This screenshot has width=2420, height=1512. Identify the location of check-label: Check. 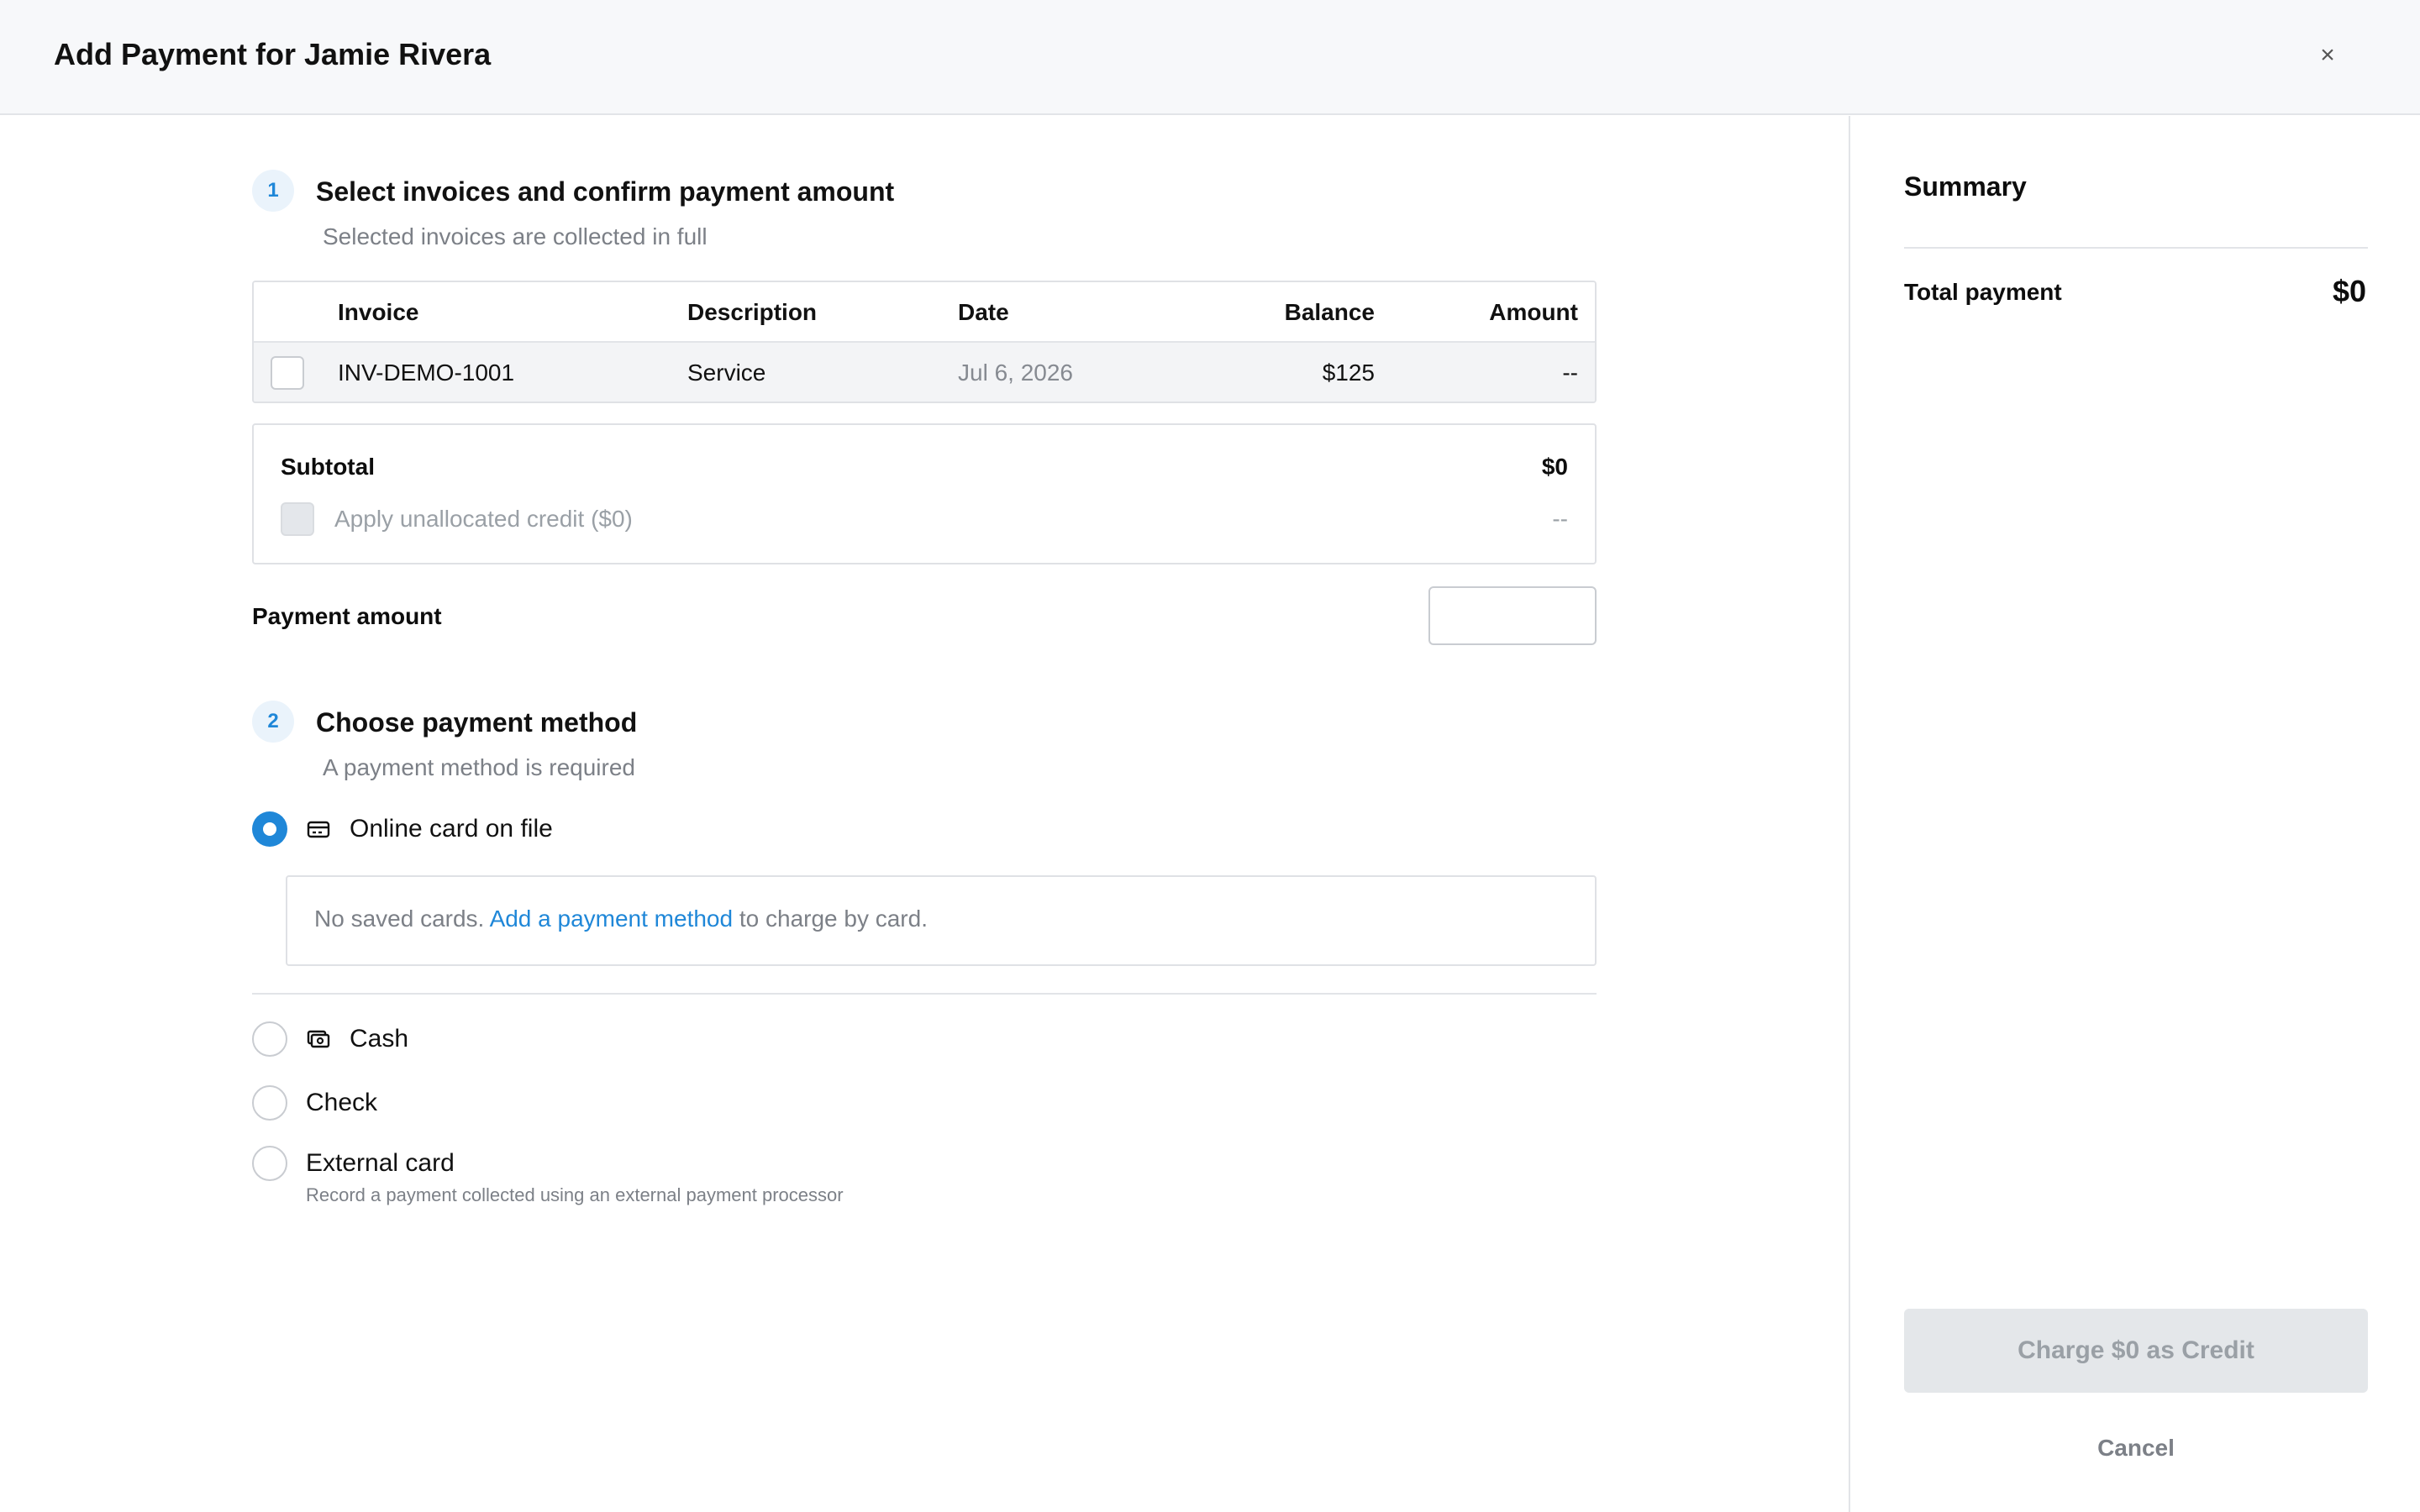
(342, 1102).